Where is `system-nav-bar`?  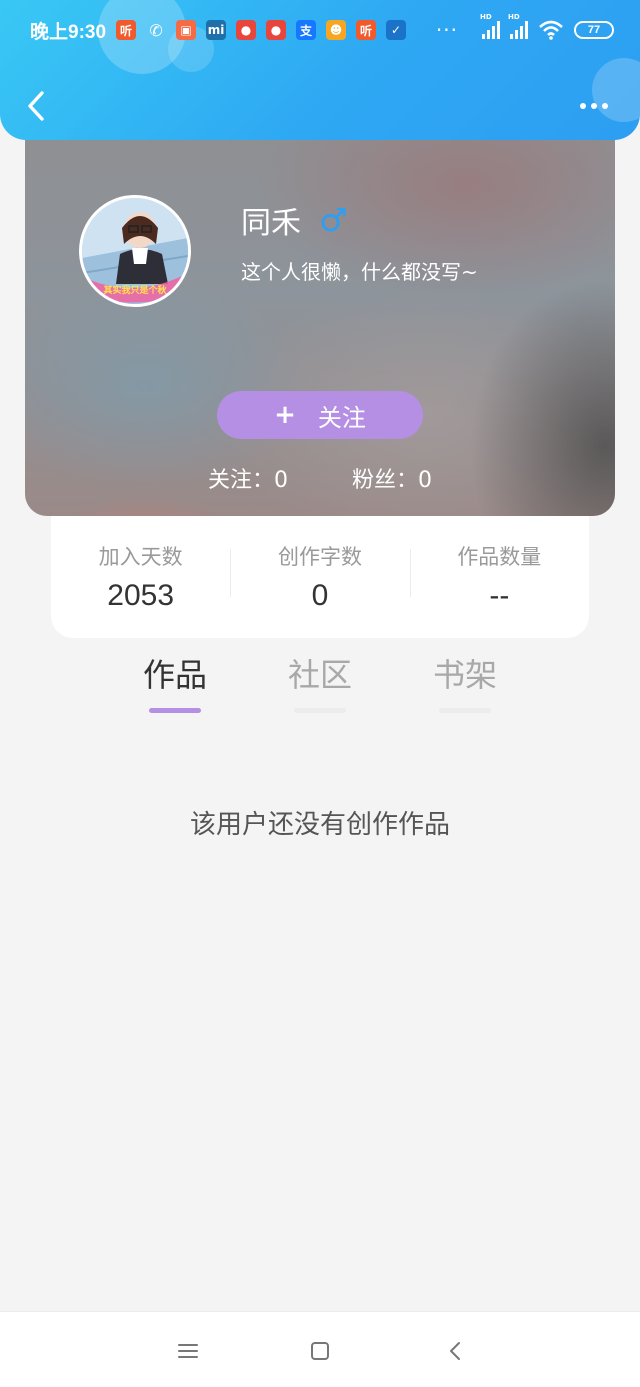
system-nav-bar is located at coordinates (320, 1349).